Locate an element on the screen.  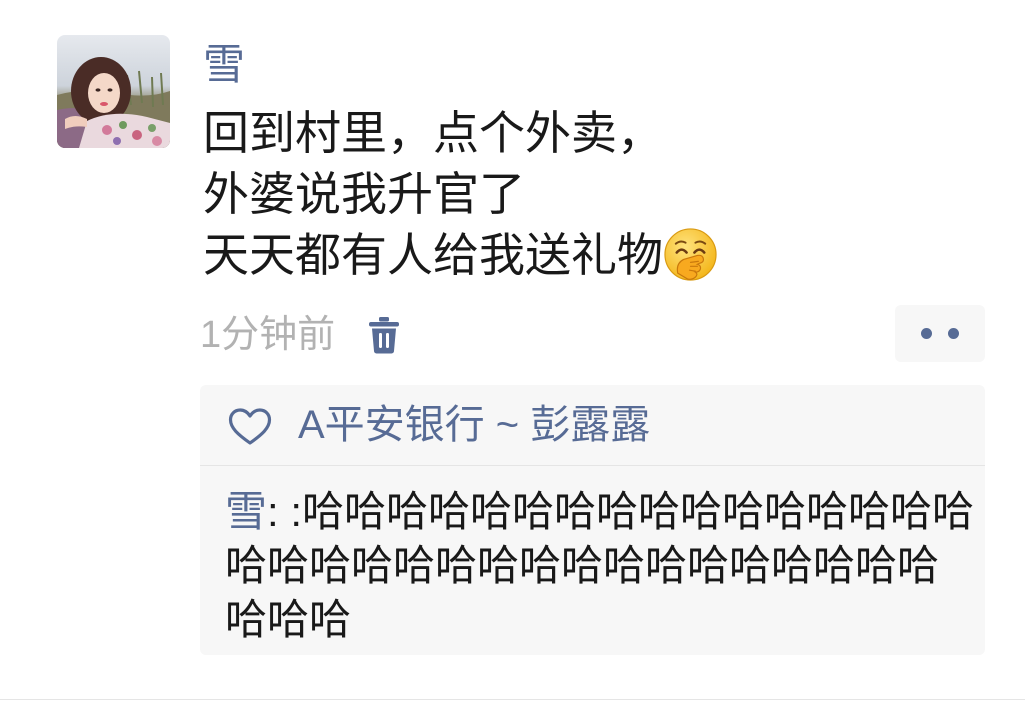
post-author-name: 雪 is located at coordinates (224, 65).